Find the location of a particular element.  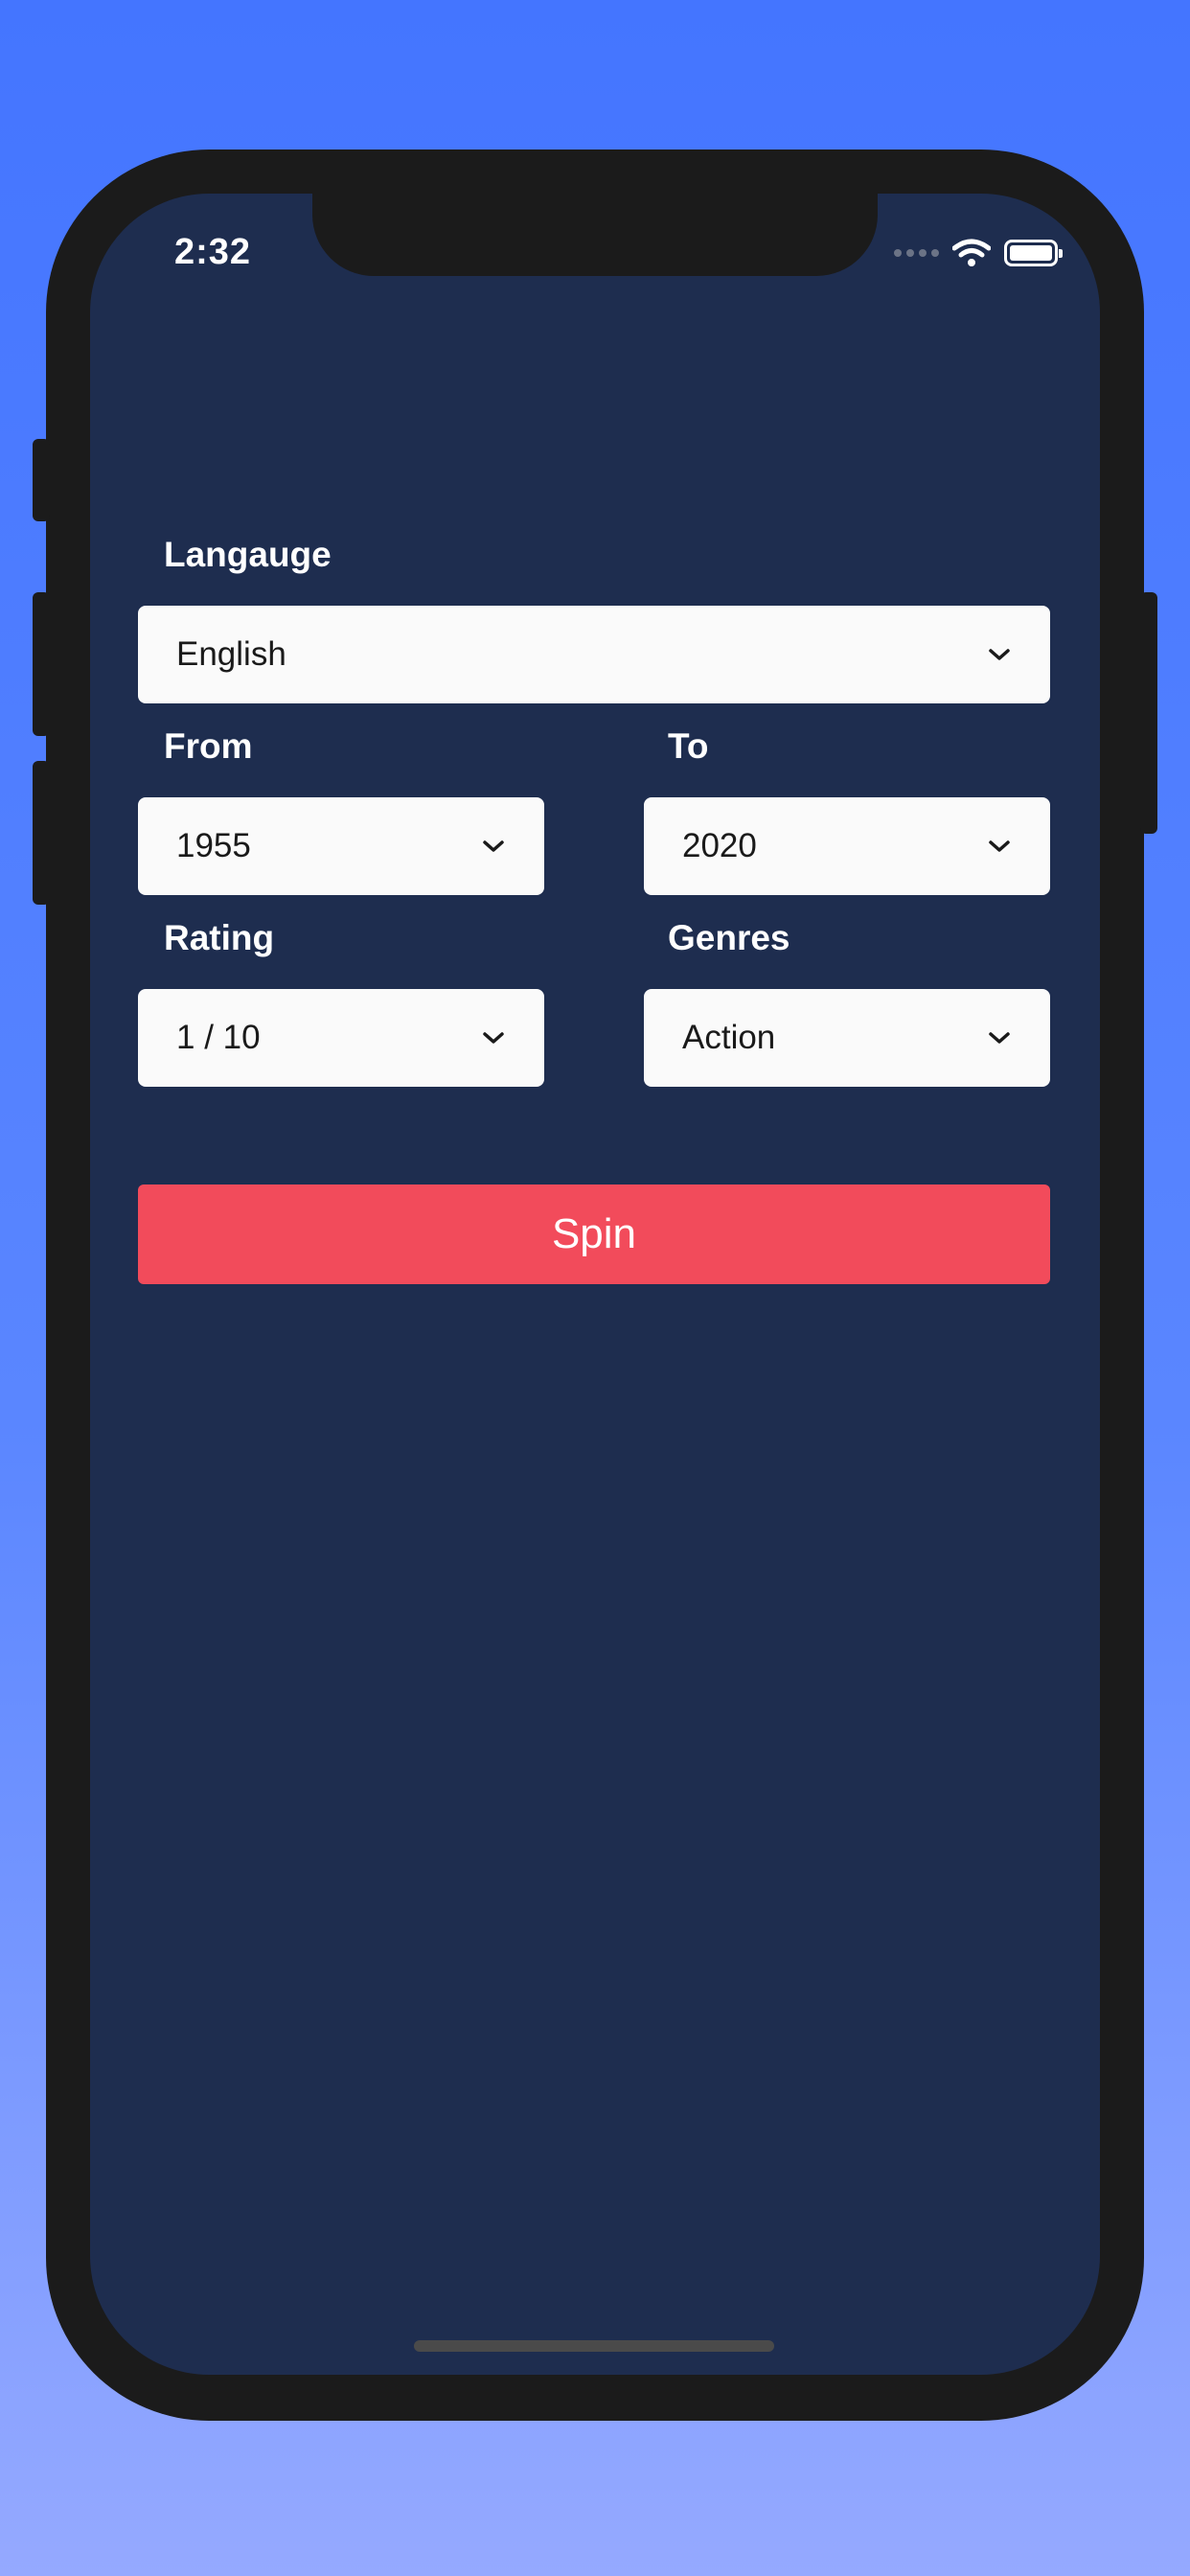

from-year-value: 1955 is located at coordinates (214, 845).